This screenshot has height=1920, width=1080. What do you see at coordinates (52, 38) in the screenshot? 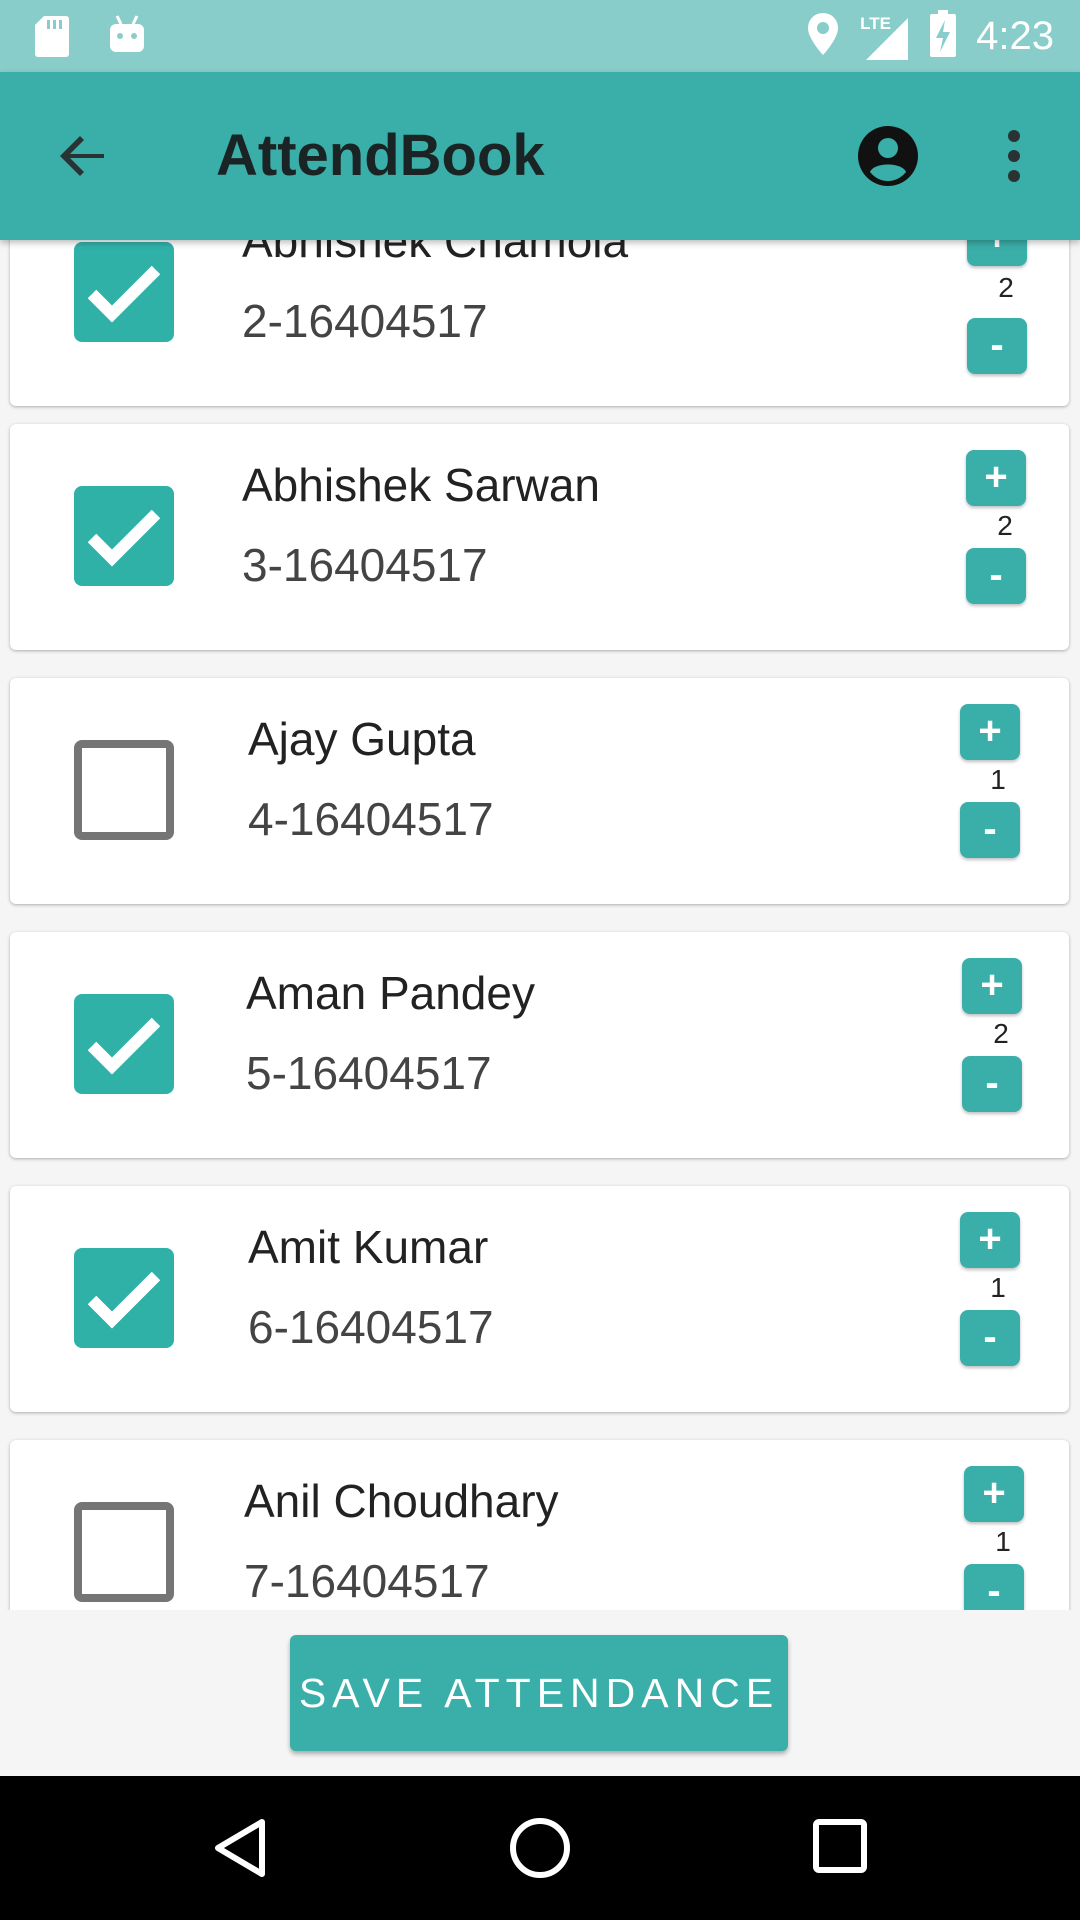
I see `sd-card-icon` at bounding box center [52, 38].